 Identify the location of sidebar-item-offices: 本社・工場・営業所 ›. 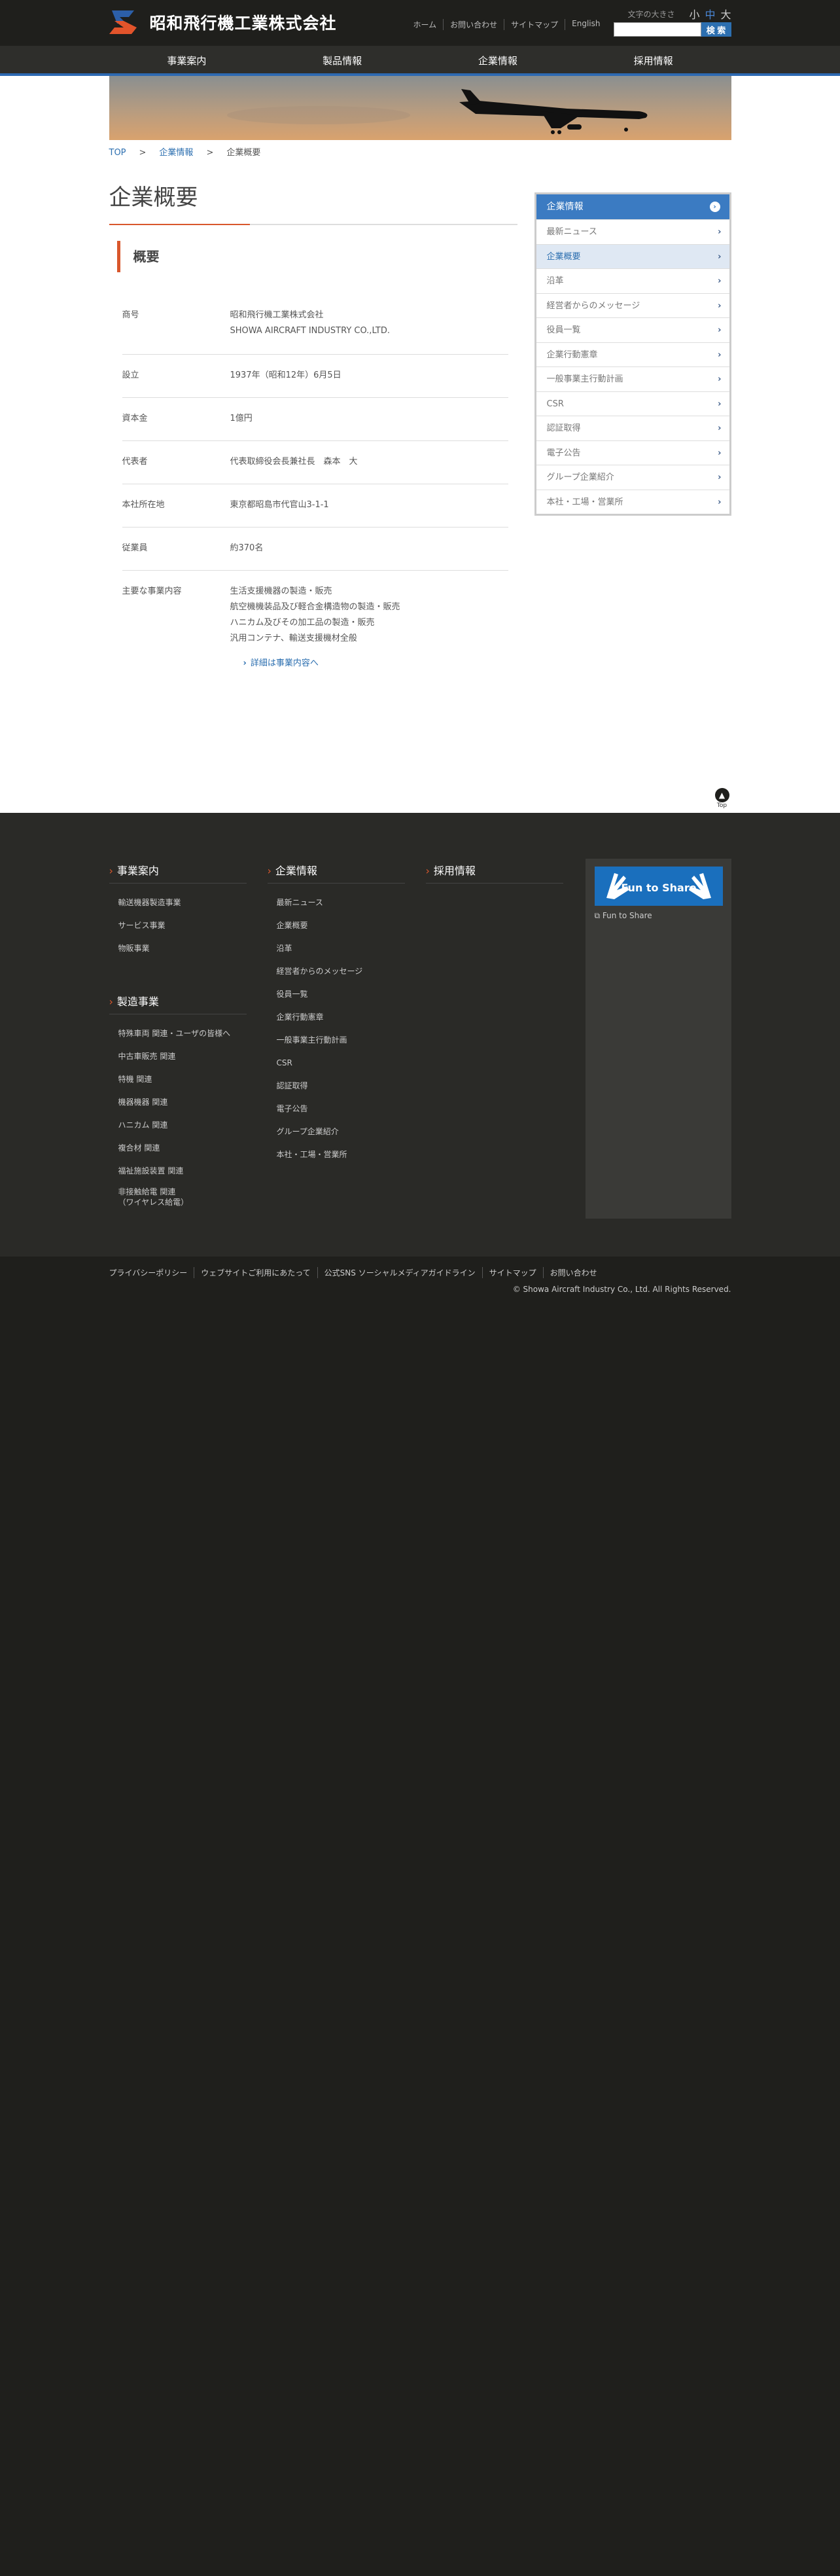
(632, 501).